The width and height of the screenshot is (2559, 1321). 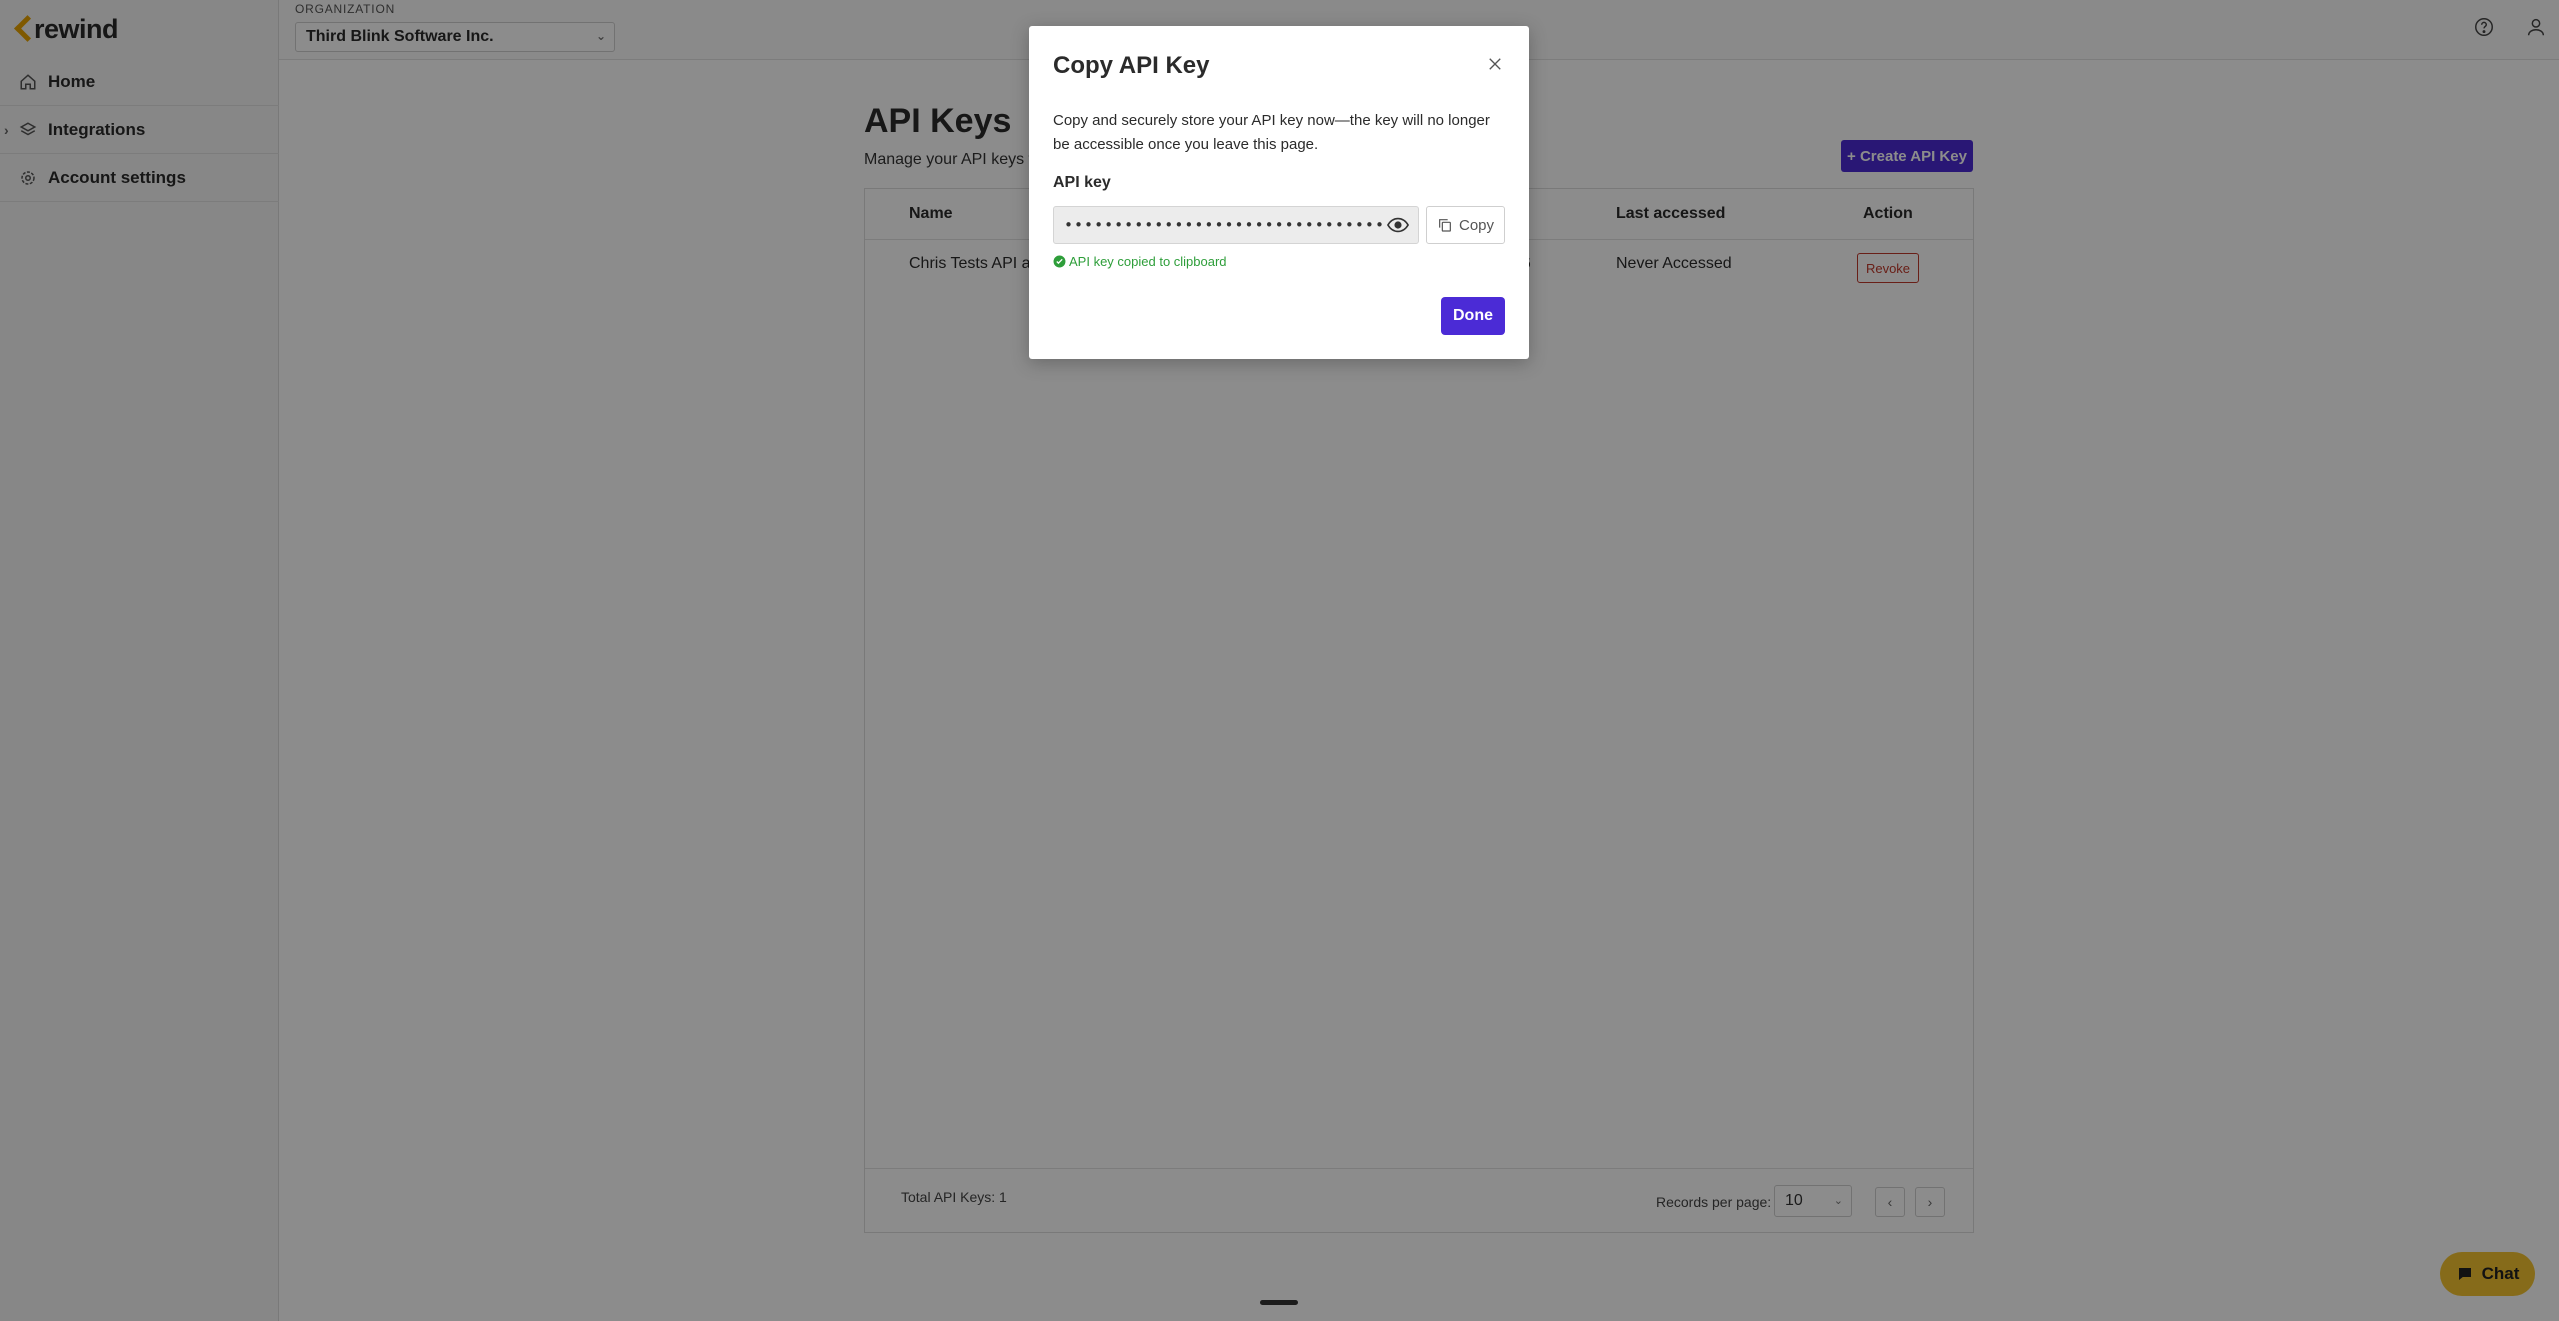 What do you see at coordinates (1495, 64) in the screenshot?
I see `close-icon` at bounding box center [1495, 64].